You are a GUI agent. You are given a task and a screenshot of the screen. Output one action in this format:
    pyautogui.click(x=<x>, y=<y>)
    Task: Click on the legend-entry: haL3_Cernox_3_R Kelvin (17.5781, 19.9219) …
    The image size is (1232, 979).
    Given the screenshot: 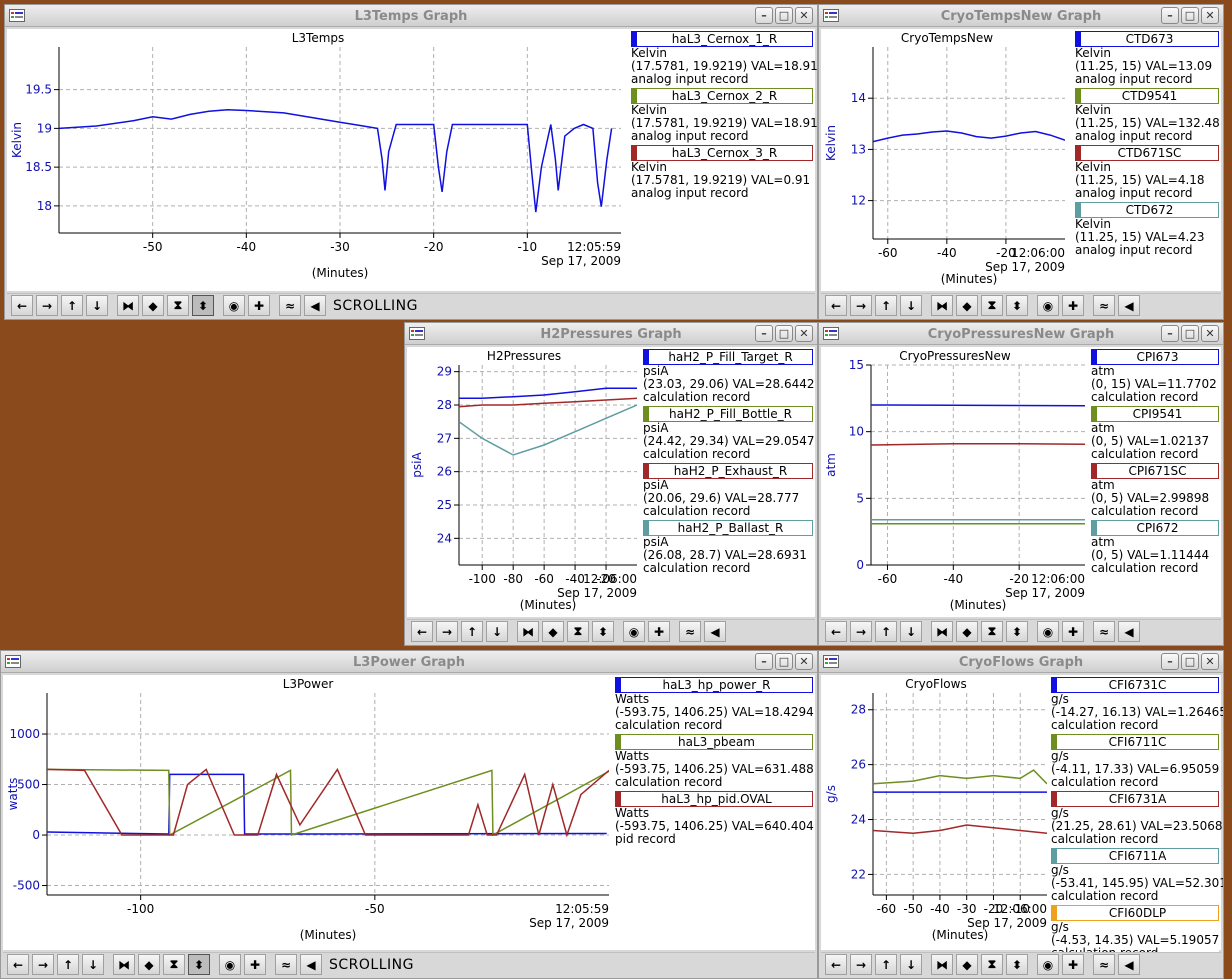 What is the action you would take?
    pyautogui.click(x=722, y=172)
    